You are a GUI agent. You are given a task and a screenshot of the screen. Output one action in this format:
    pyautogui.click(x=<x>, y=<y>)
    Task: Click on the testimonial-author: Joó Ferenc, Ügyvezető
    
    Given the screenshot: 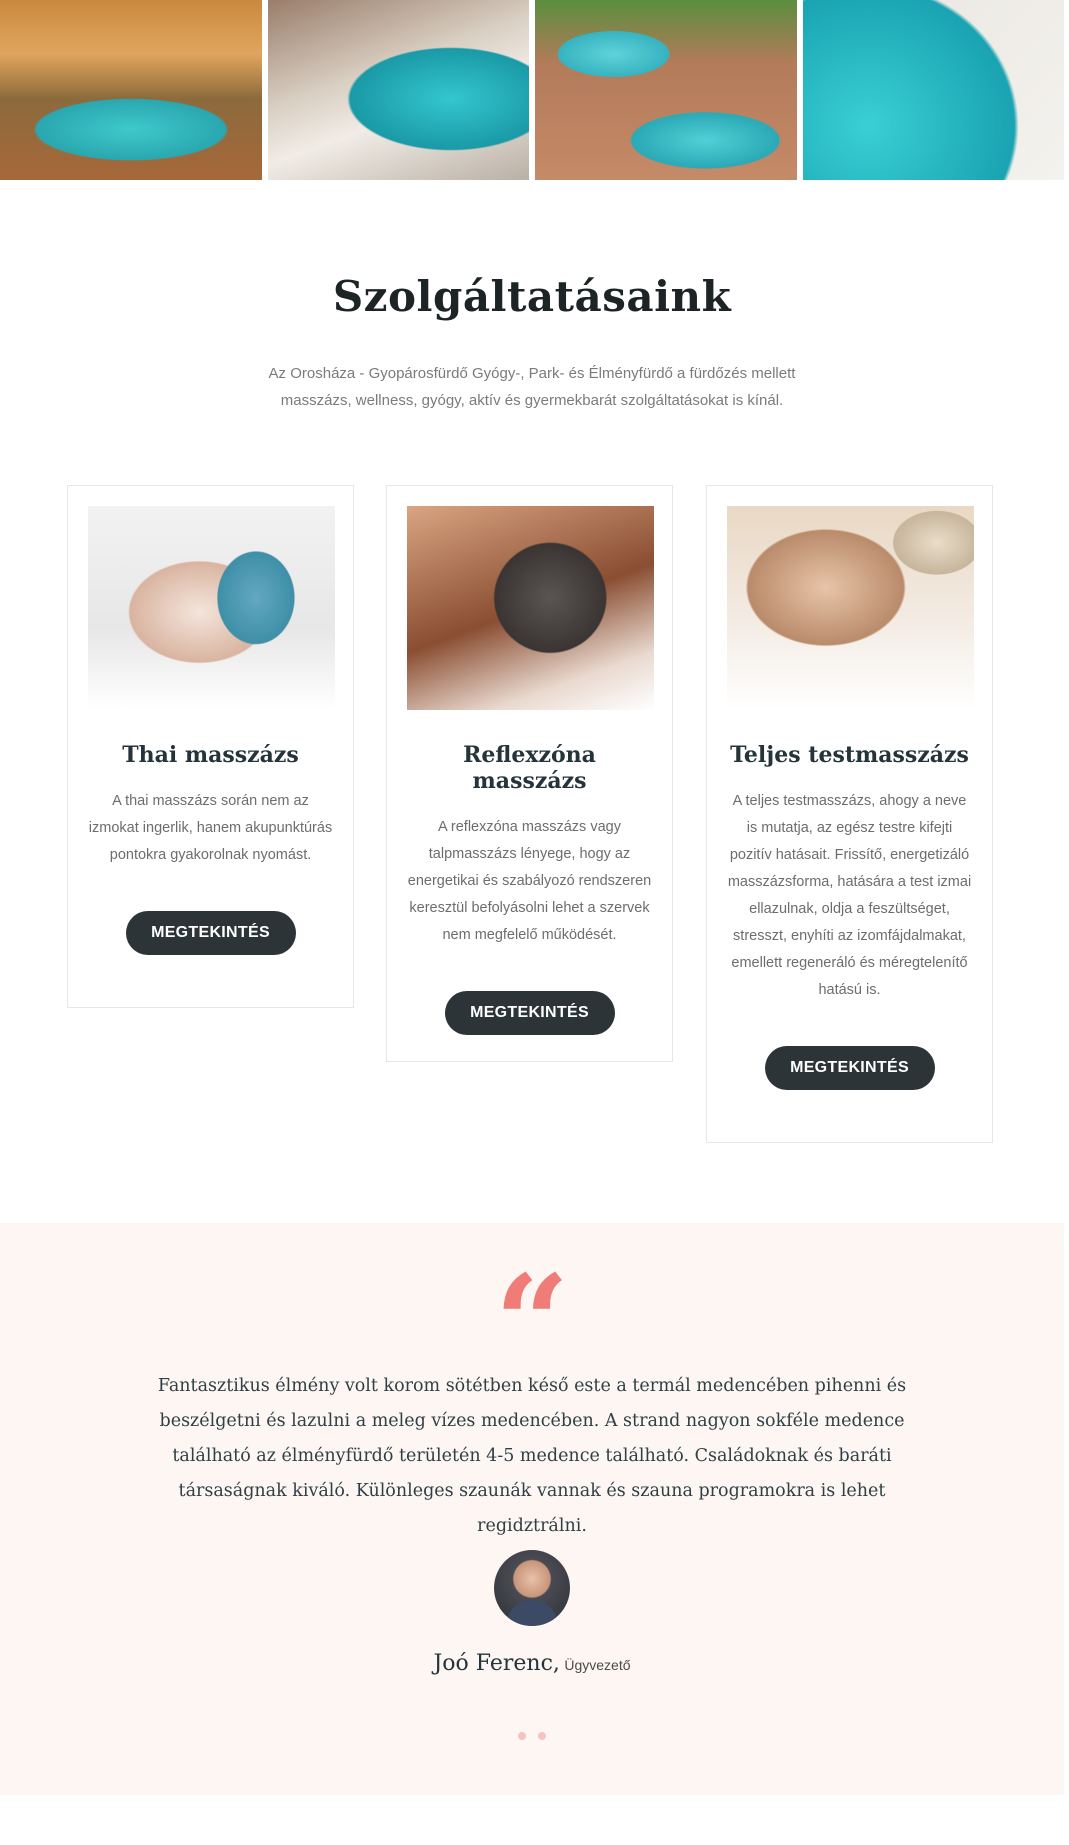 What is the action you would take?
    pyautogui.click(x=532, y=1663)
    